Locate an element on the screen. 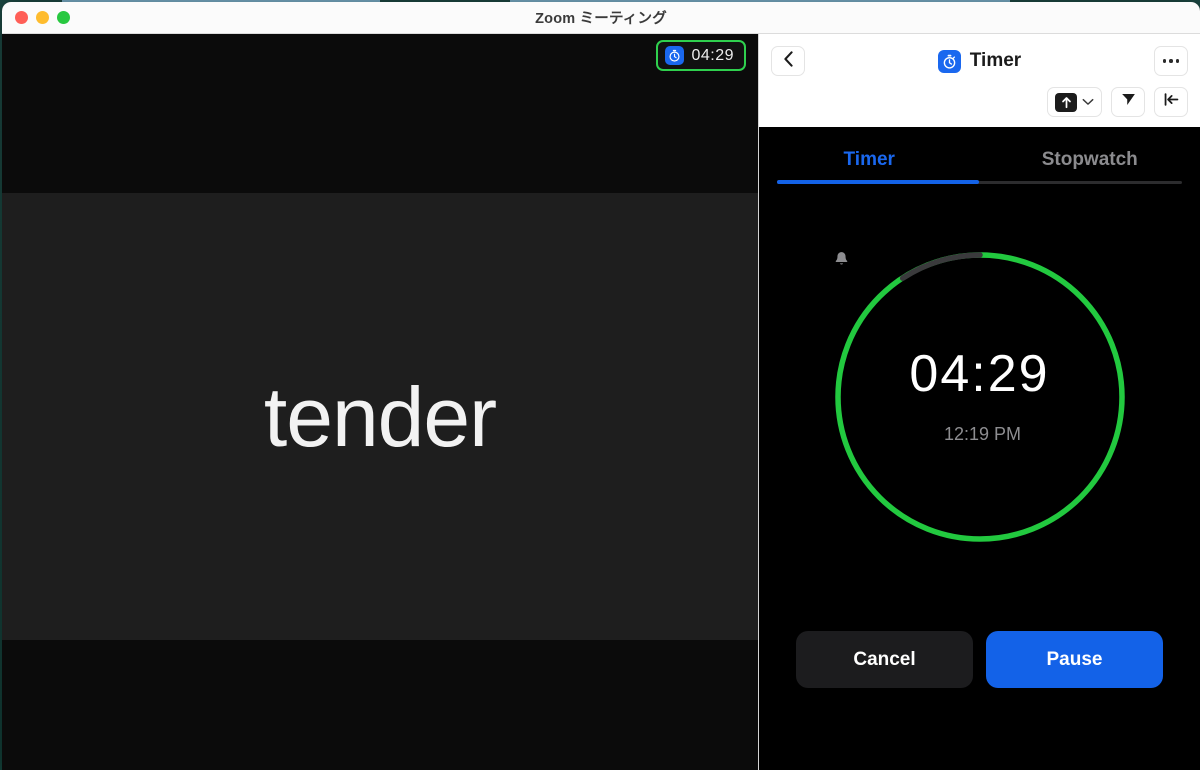 The height and width of the screenshot is (770, 1200). share-up-arrow-icon is located at coordinates (1066, 102).